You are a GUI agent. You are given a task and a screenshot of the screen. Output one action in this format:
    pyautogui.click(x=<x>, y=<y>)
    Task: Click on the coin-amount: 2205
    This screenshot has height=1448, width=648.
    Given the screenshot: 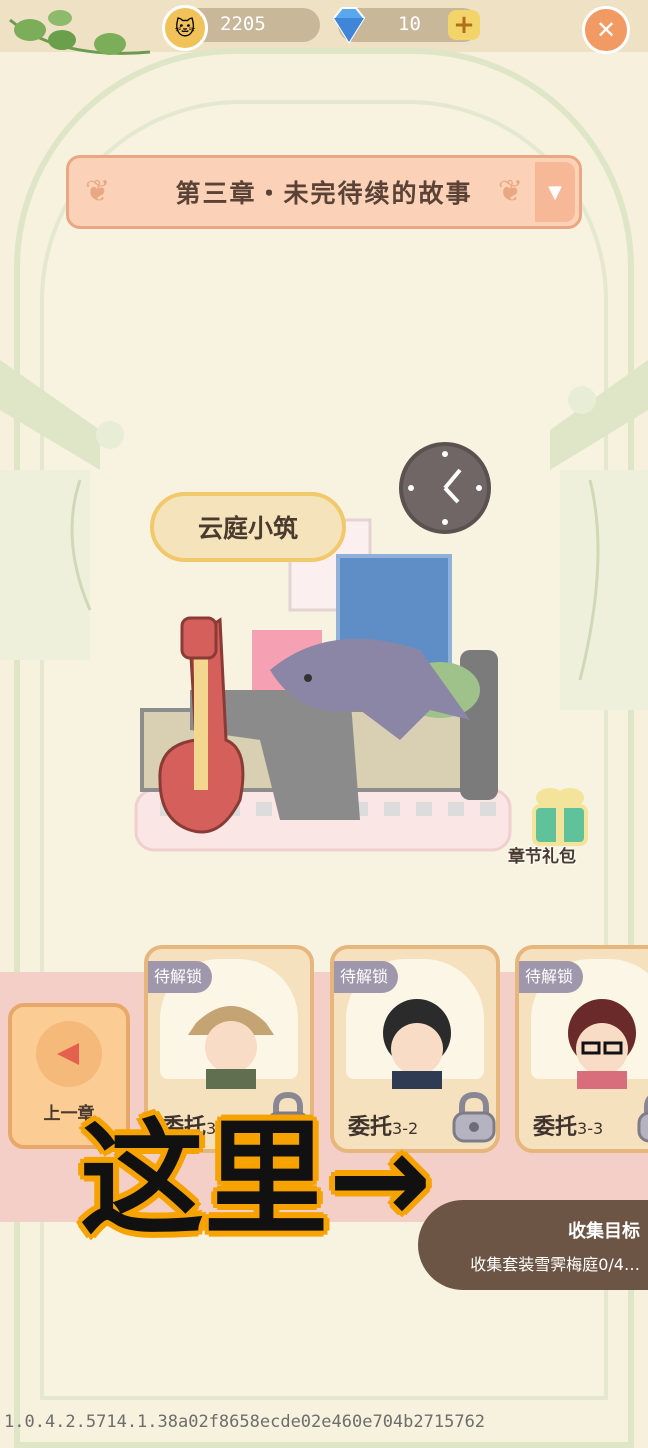 What is the action you would take?
    pyautogui.click(x=243, y=24)
    